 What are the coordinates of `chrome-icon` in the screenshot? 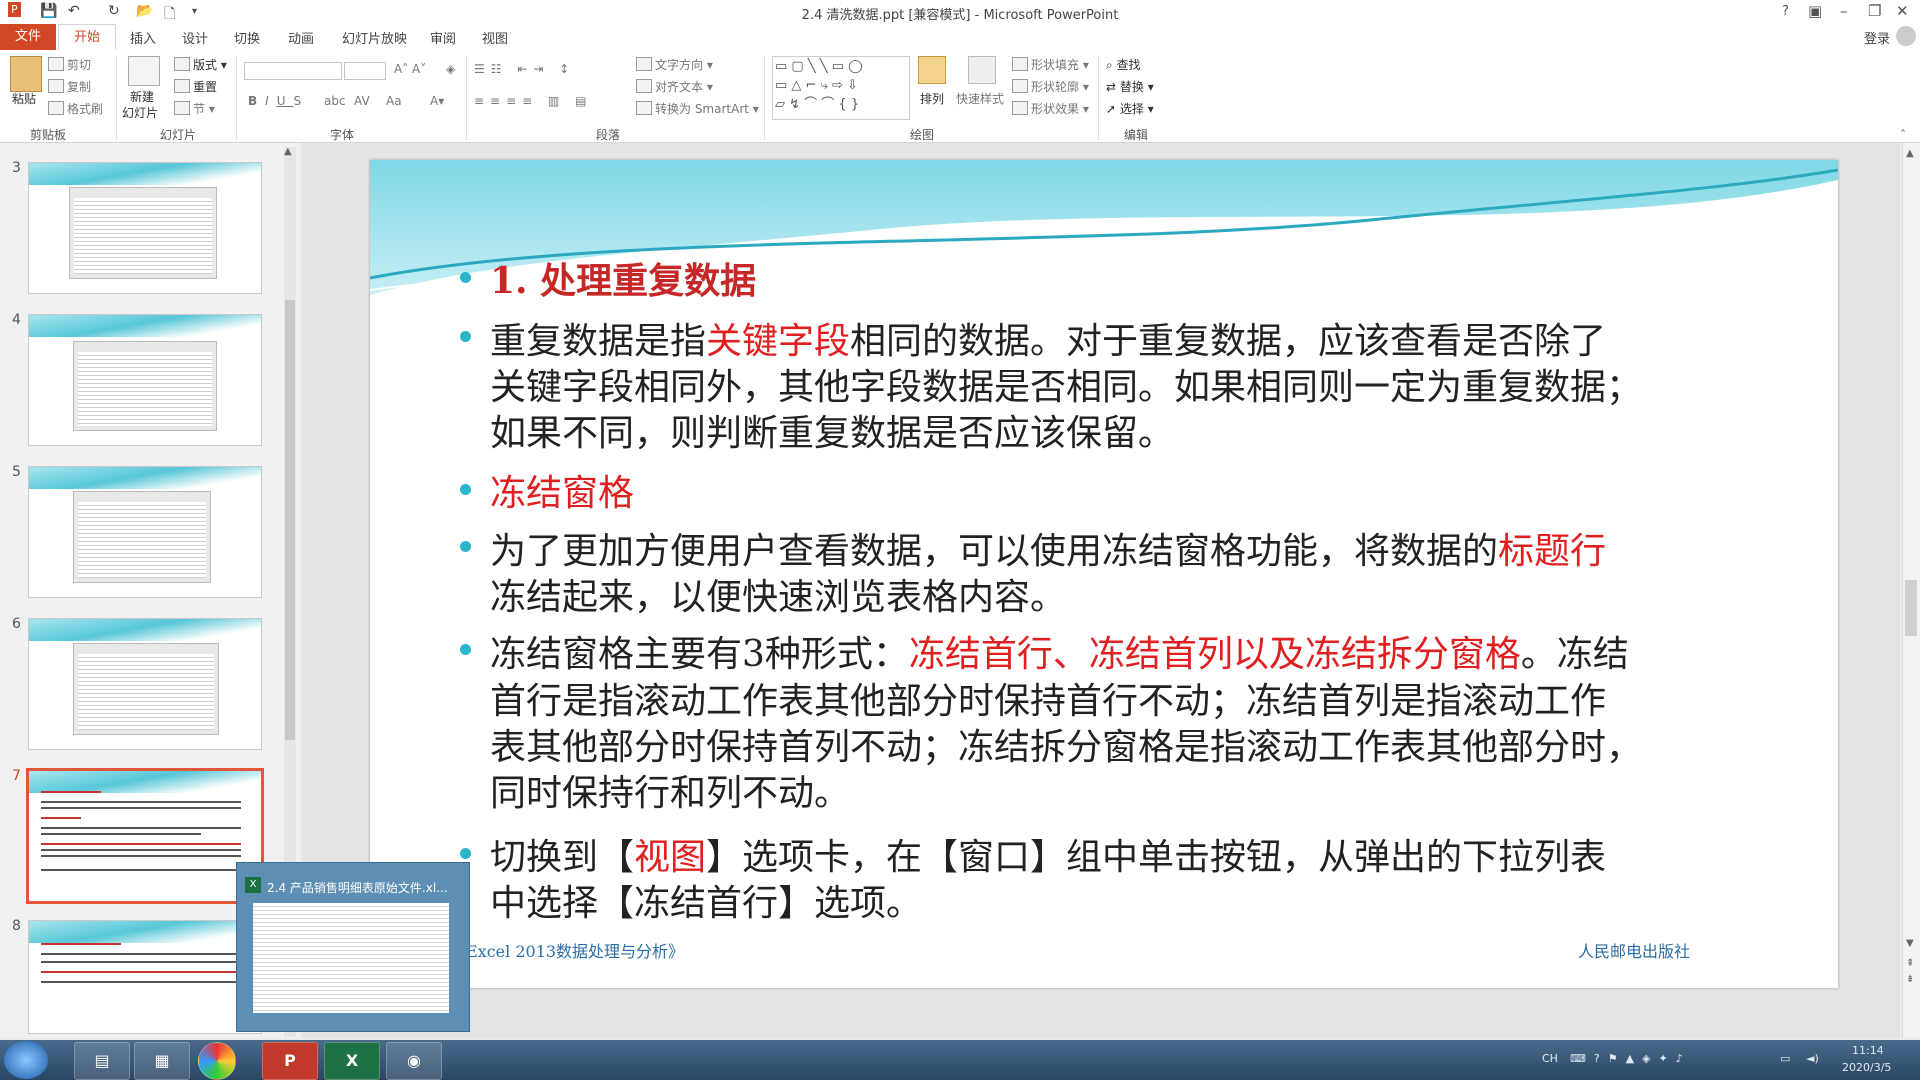 It's located at (217, 1061).